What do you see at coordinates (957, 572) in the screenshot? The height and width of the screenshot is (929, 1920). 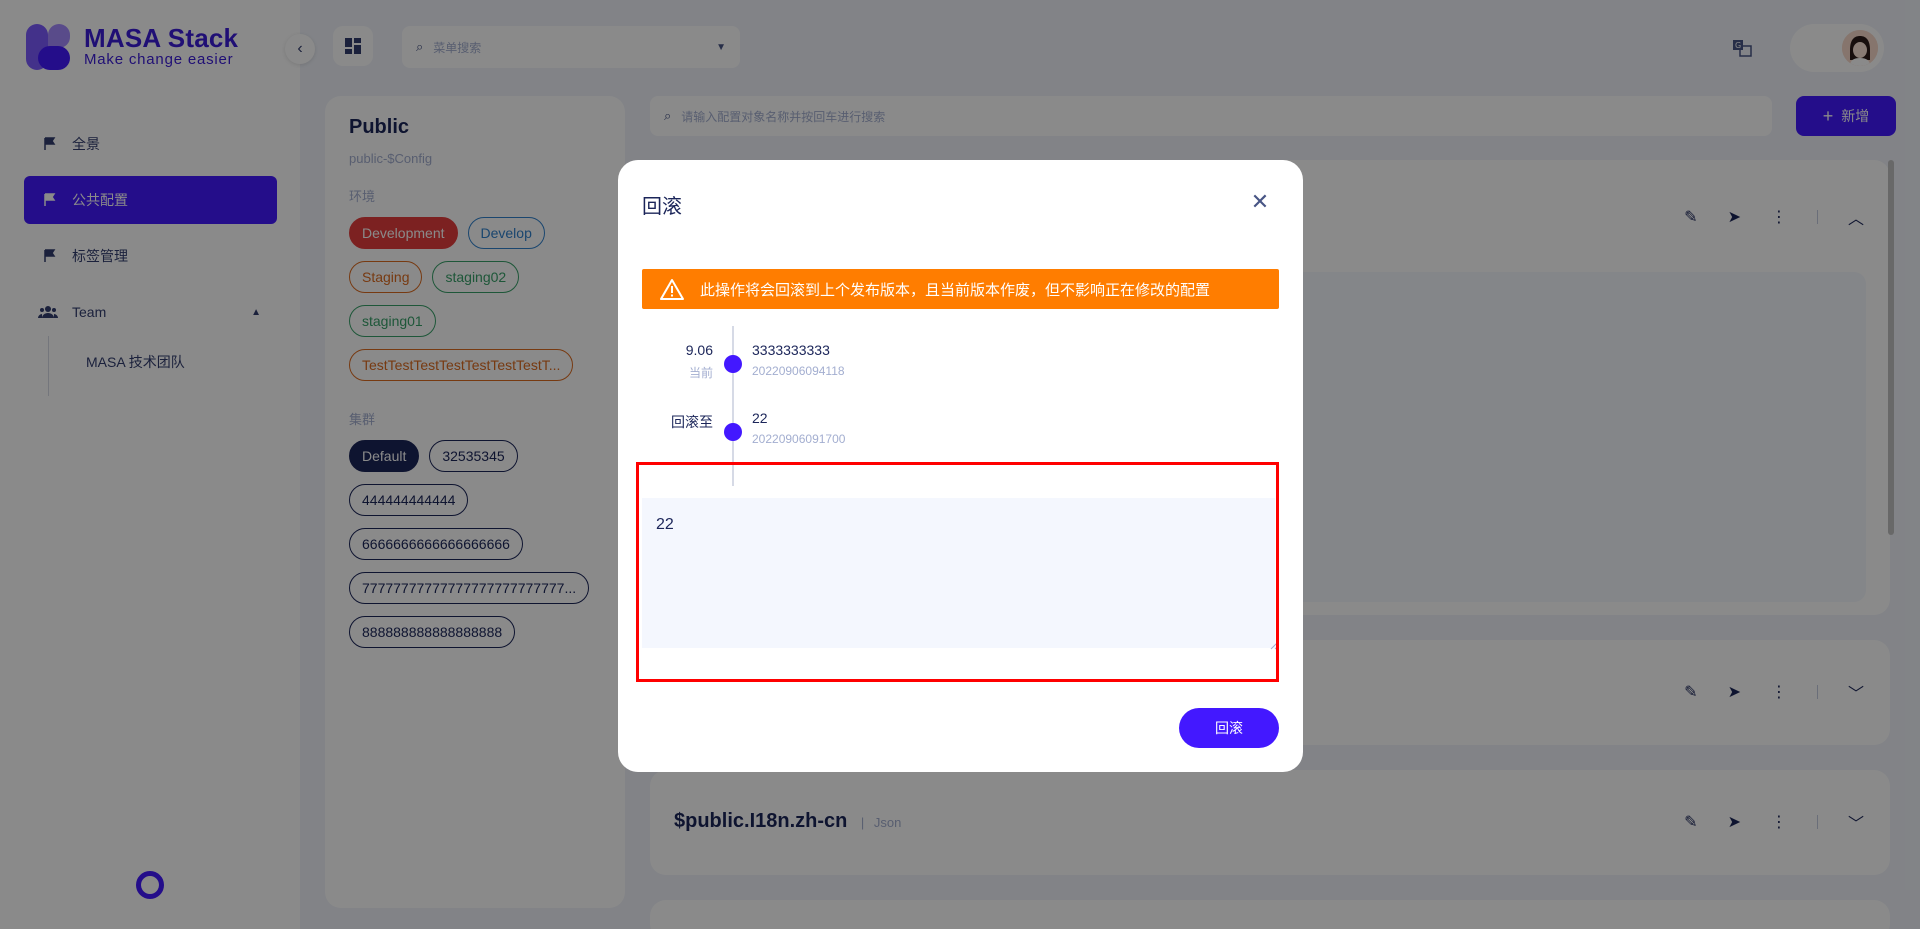 I see `highlight-box` at bounding box center [957, 572].